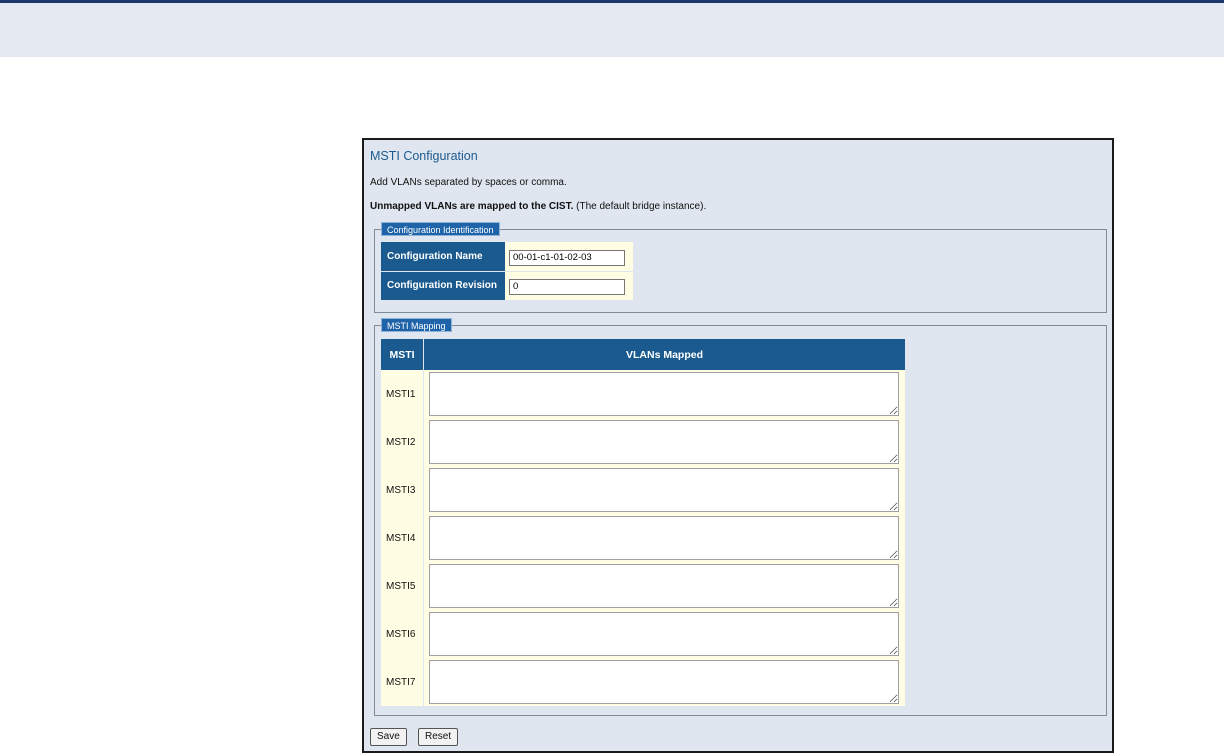 The height and width of the screenshot is (755, 1224). I want to click on unmapped-note-detail: (The default bridge instance)., so click(640, 206).